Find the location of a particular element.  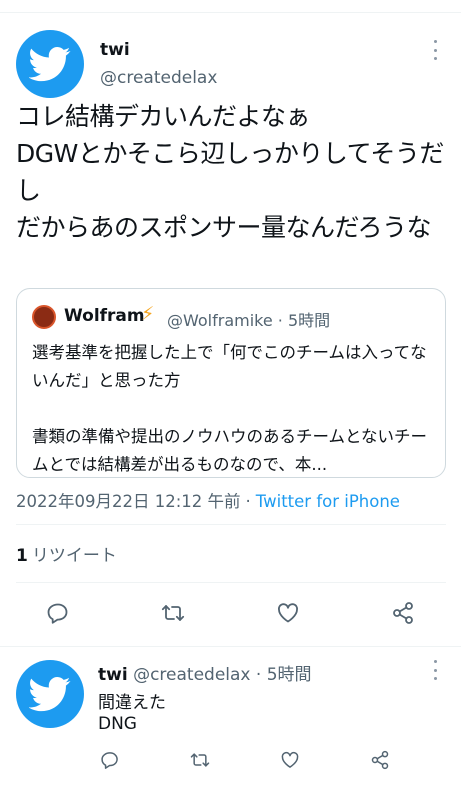

author-avatar is located at coordinates (50, 64).